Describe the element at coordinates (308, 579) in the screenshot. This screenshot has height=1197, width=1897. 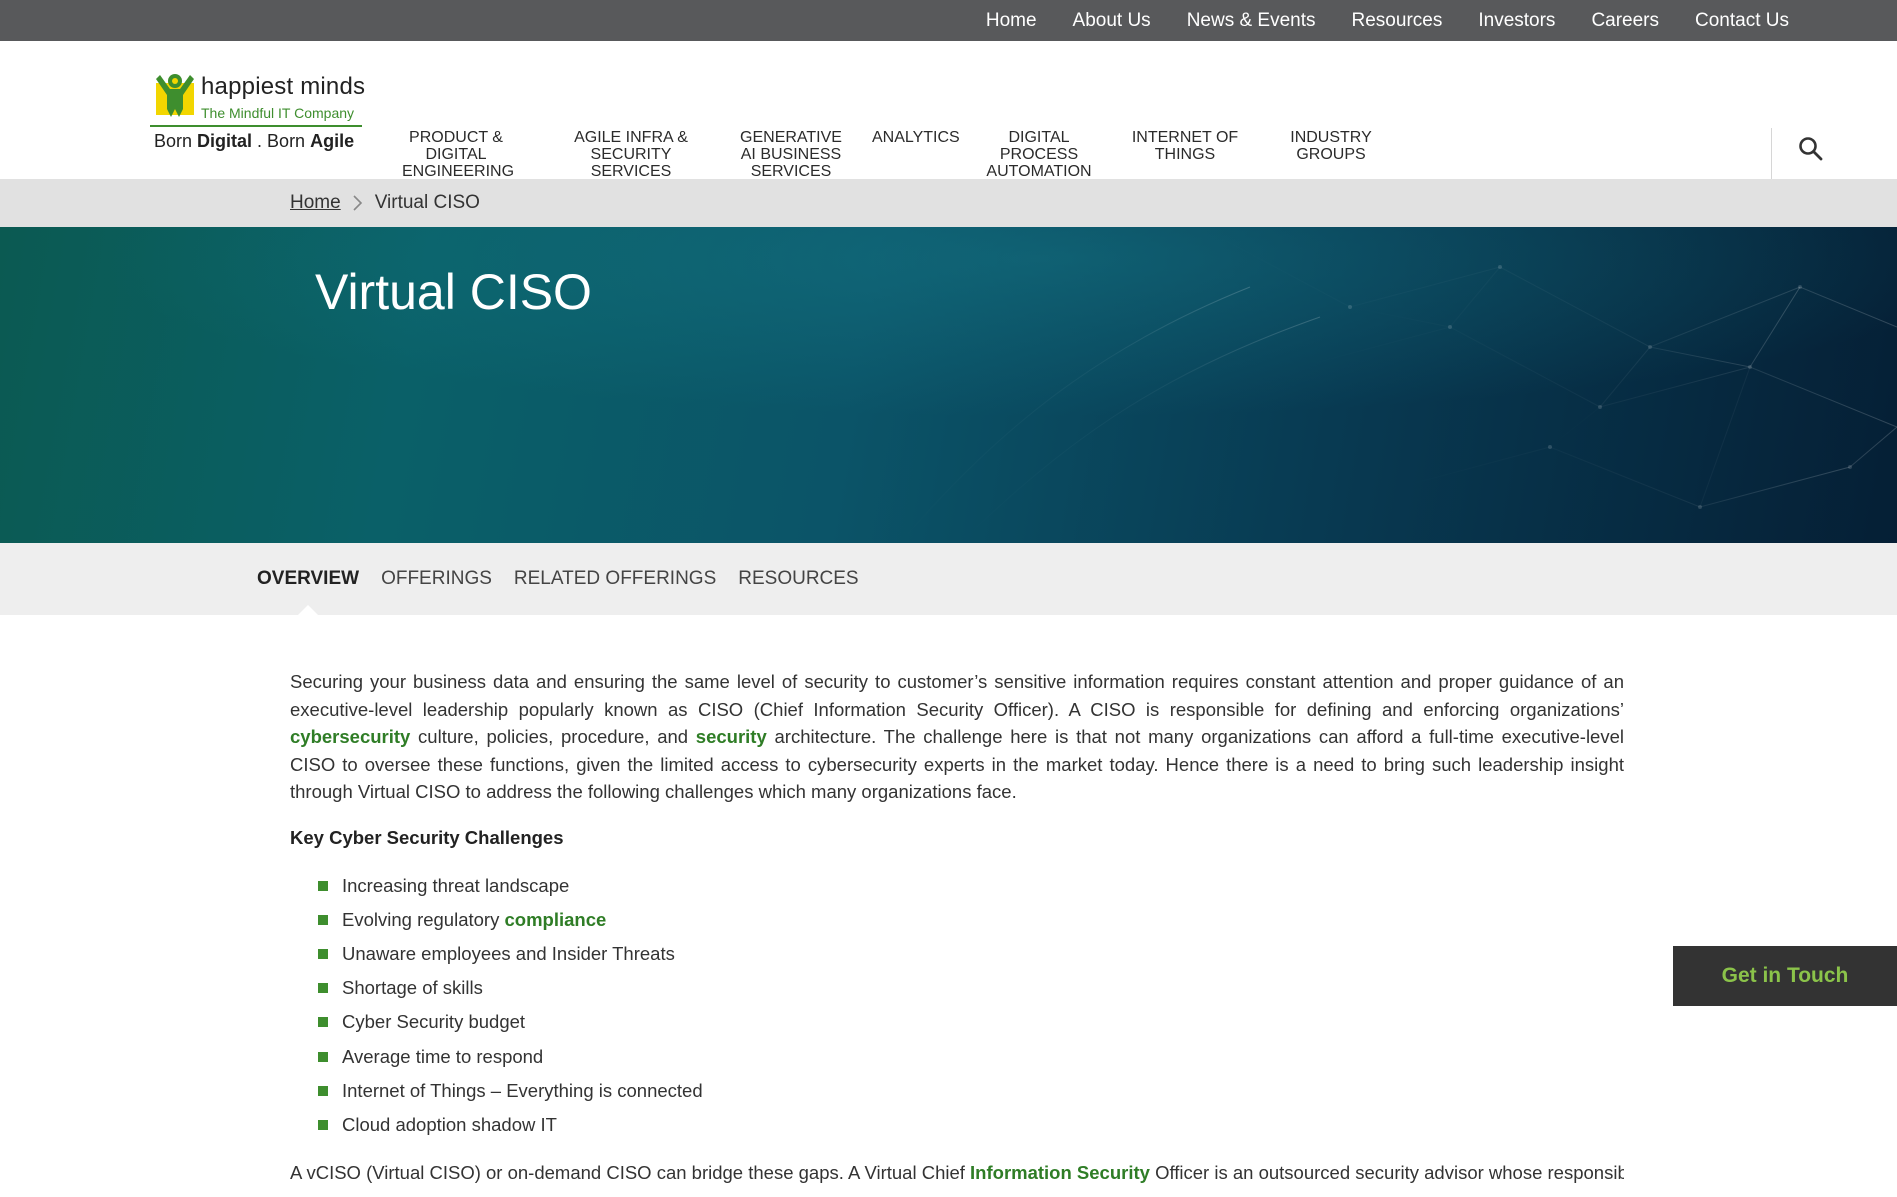
I see `tab-overview: OVERVIEW` at that location.